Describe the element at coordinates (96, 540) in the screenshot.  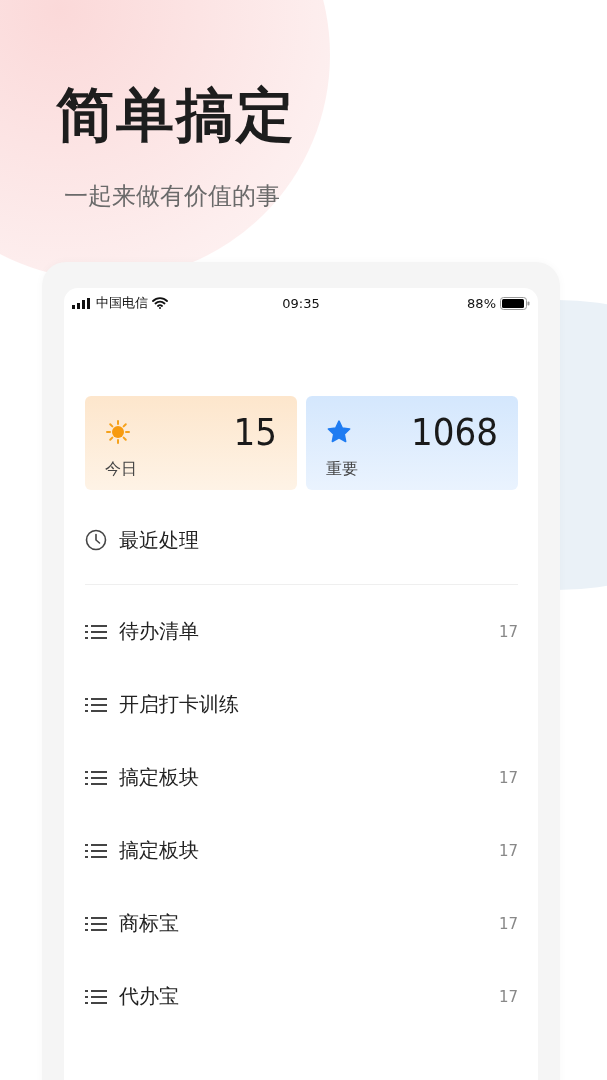
I see `clock-icon` at that location.